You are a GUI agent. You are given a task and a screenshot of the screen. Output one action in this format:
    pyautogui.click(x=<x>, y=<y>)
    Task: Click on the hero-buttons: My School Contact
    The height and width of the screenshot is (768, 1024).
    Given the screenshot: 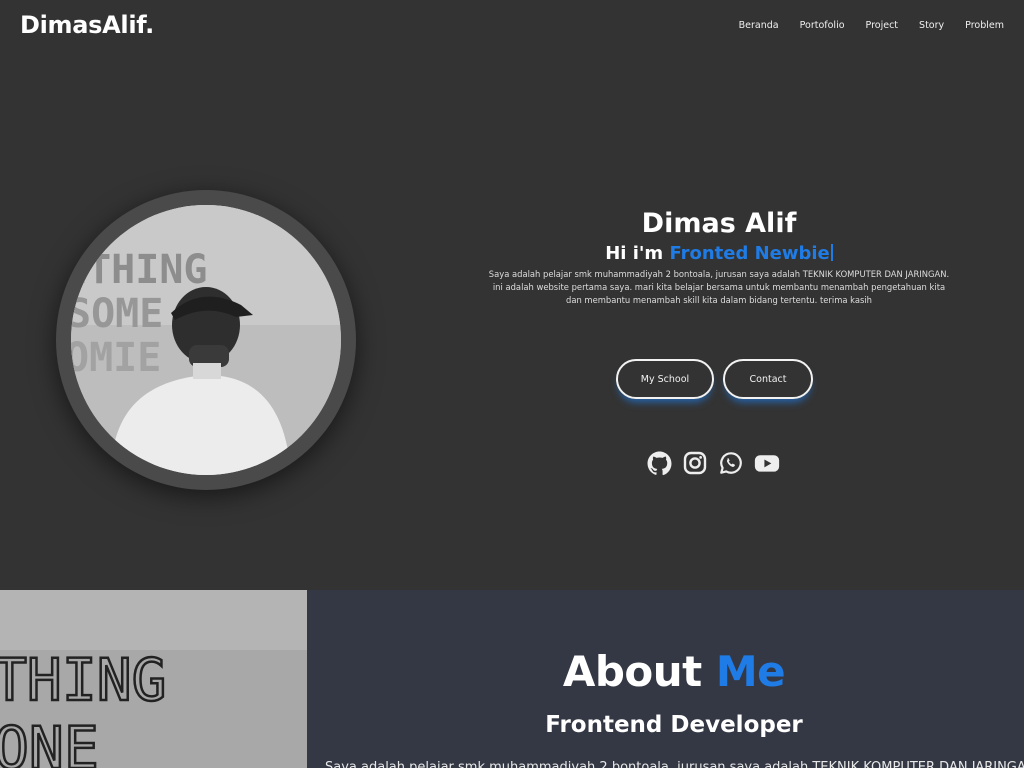 What is the action you would take?
    pyautogui.click(x=714, y=379)
    